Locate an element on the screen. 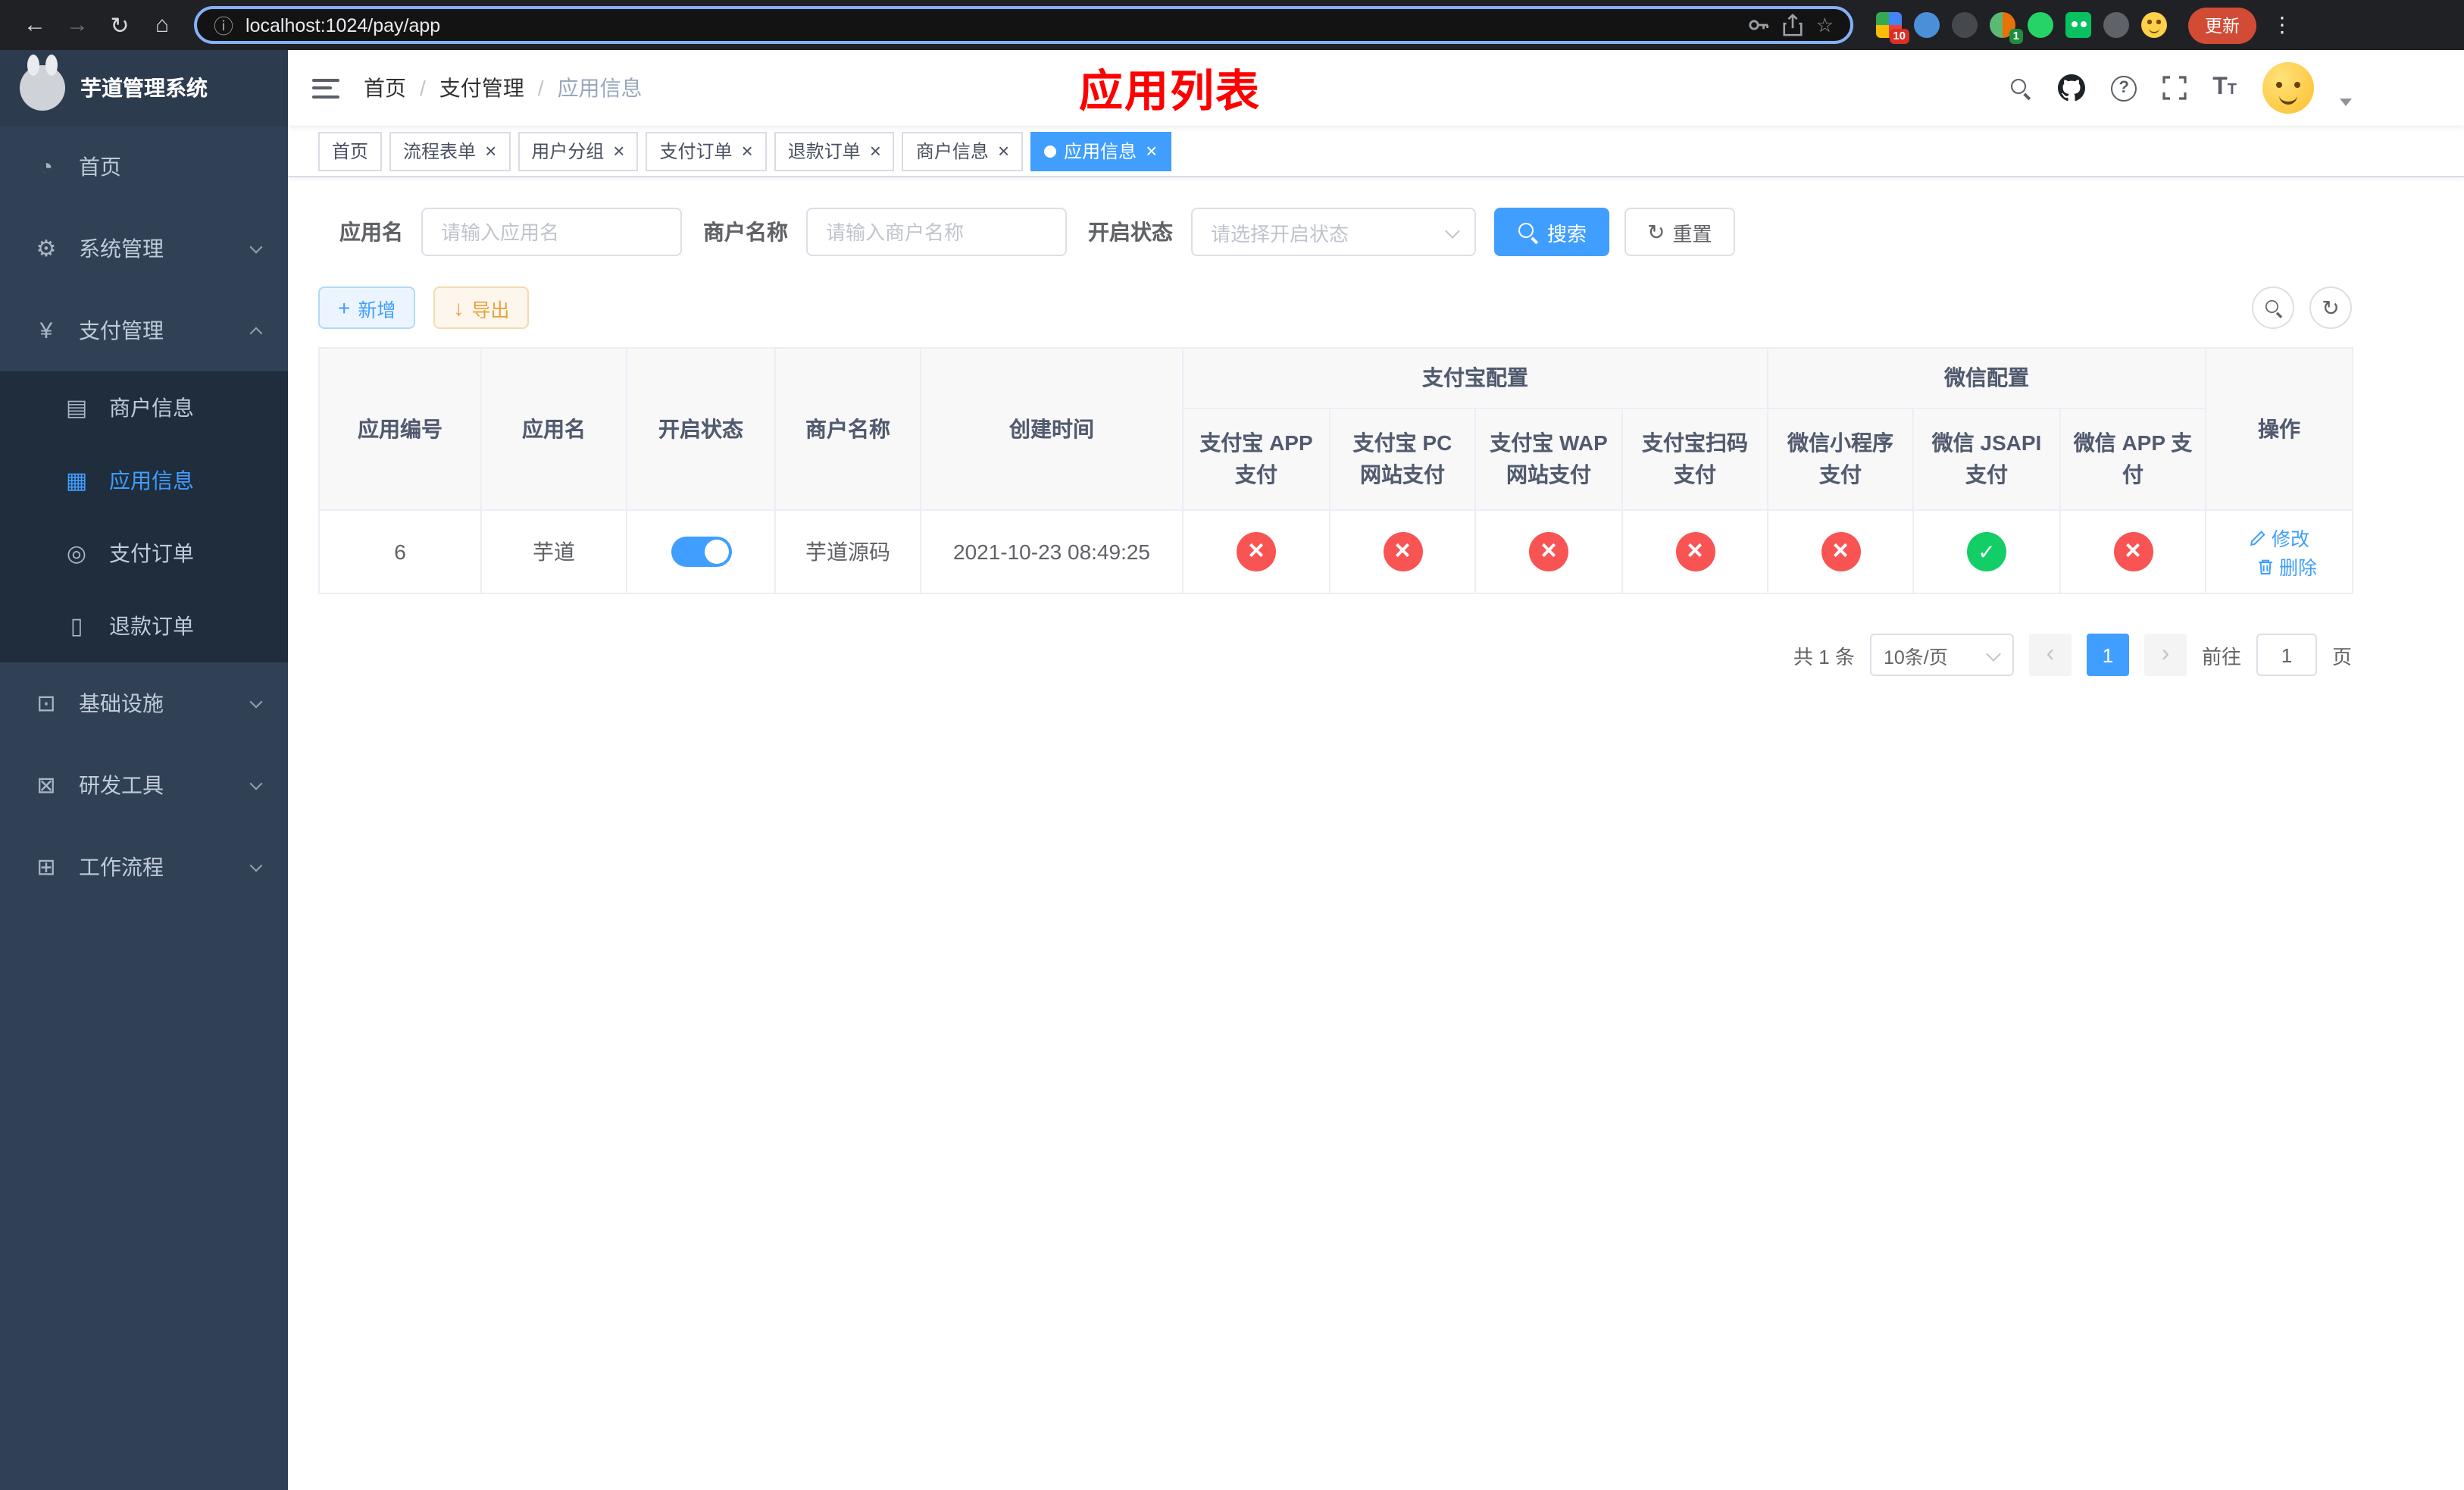  sidebar-item-label: 支付订单 is located at coordinates (151, 553).